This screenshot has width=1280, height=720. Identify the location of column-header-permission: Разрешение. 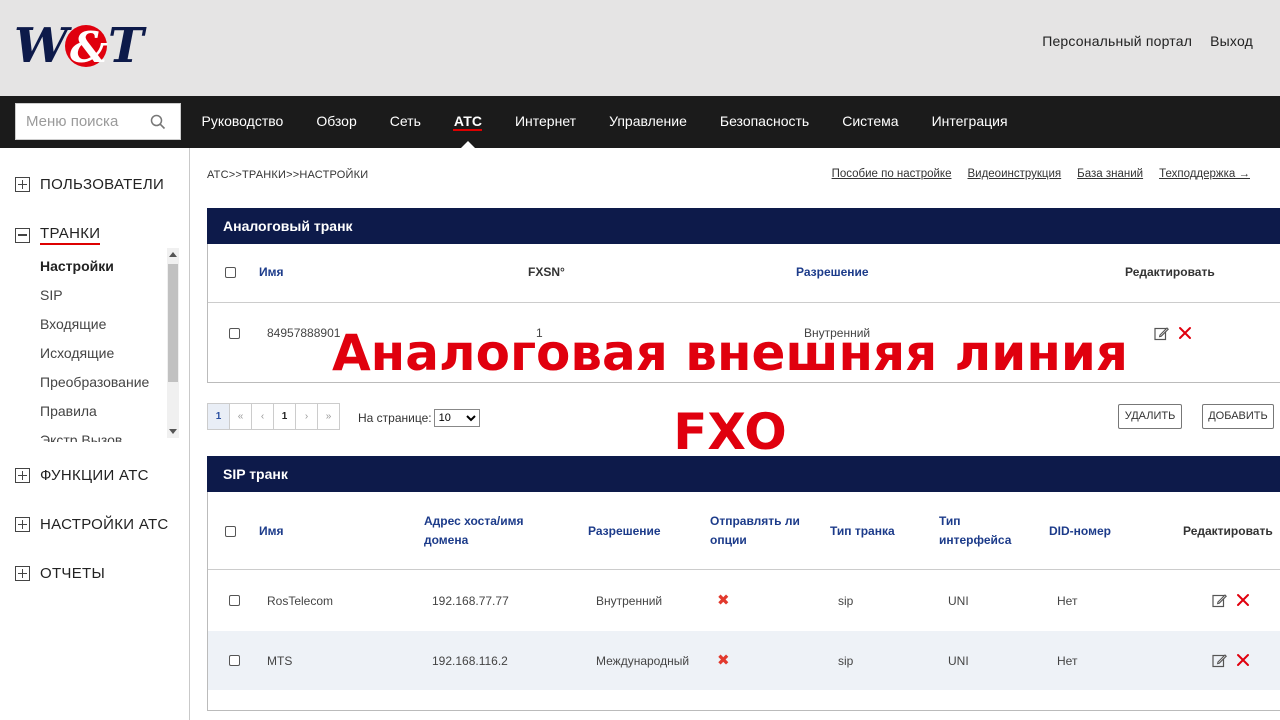
(832, 272).